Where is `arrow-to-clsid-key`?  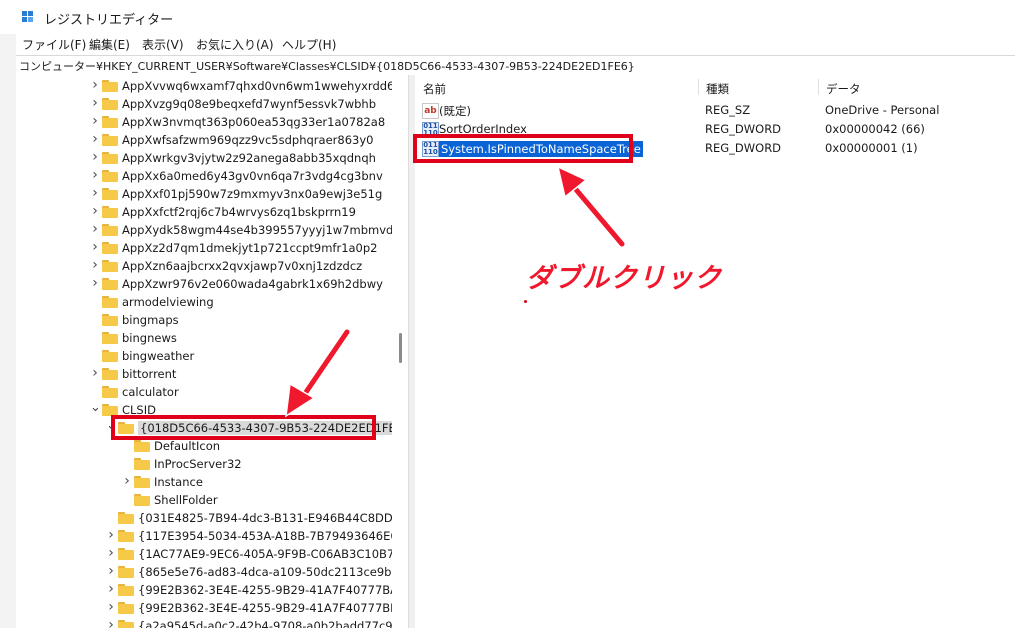 arrow-to-clsid-key is located at coordinates (318, 372).